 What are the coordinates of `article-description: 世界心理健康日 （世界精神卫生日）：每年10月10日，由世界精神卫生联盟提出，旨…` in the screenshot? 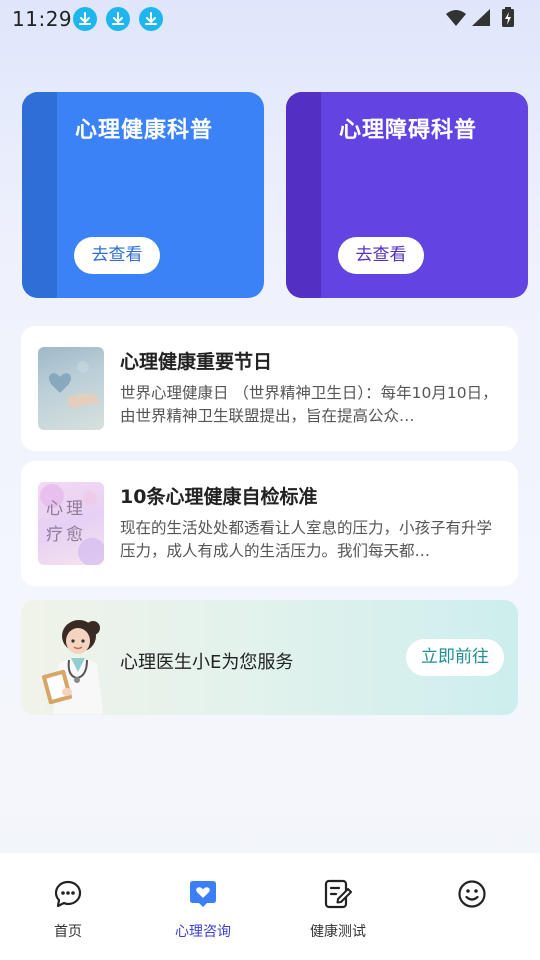 It's located at (309, 404).